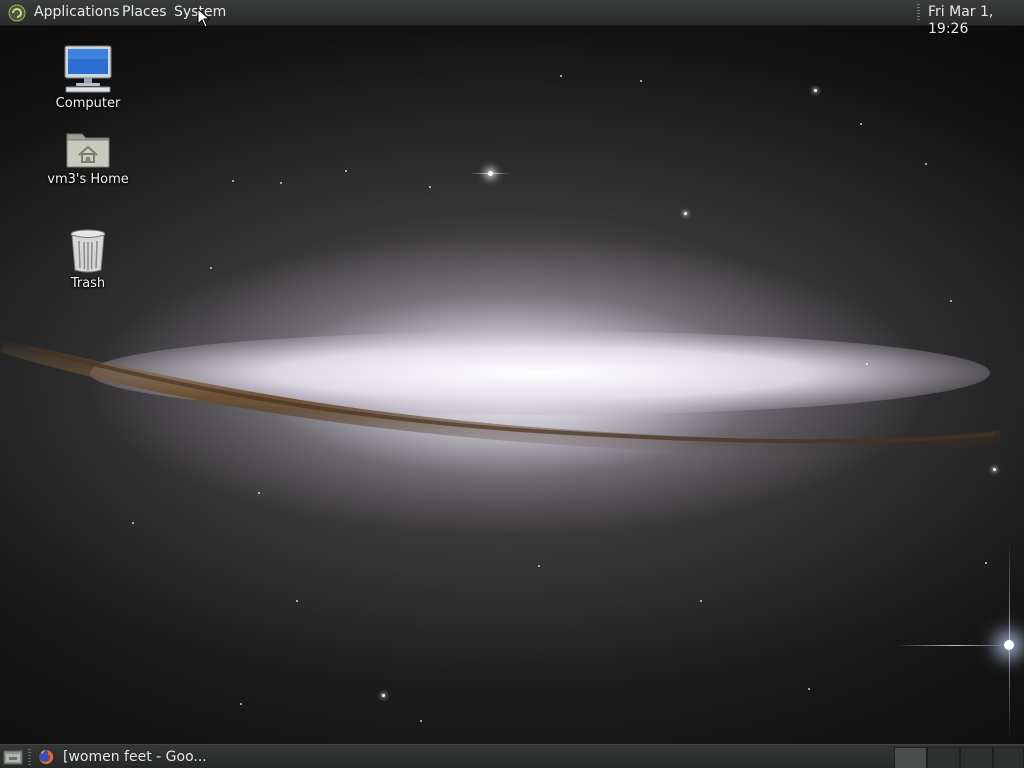  I want to click on home-folder-icon, so click(88, 150).